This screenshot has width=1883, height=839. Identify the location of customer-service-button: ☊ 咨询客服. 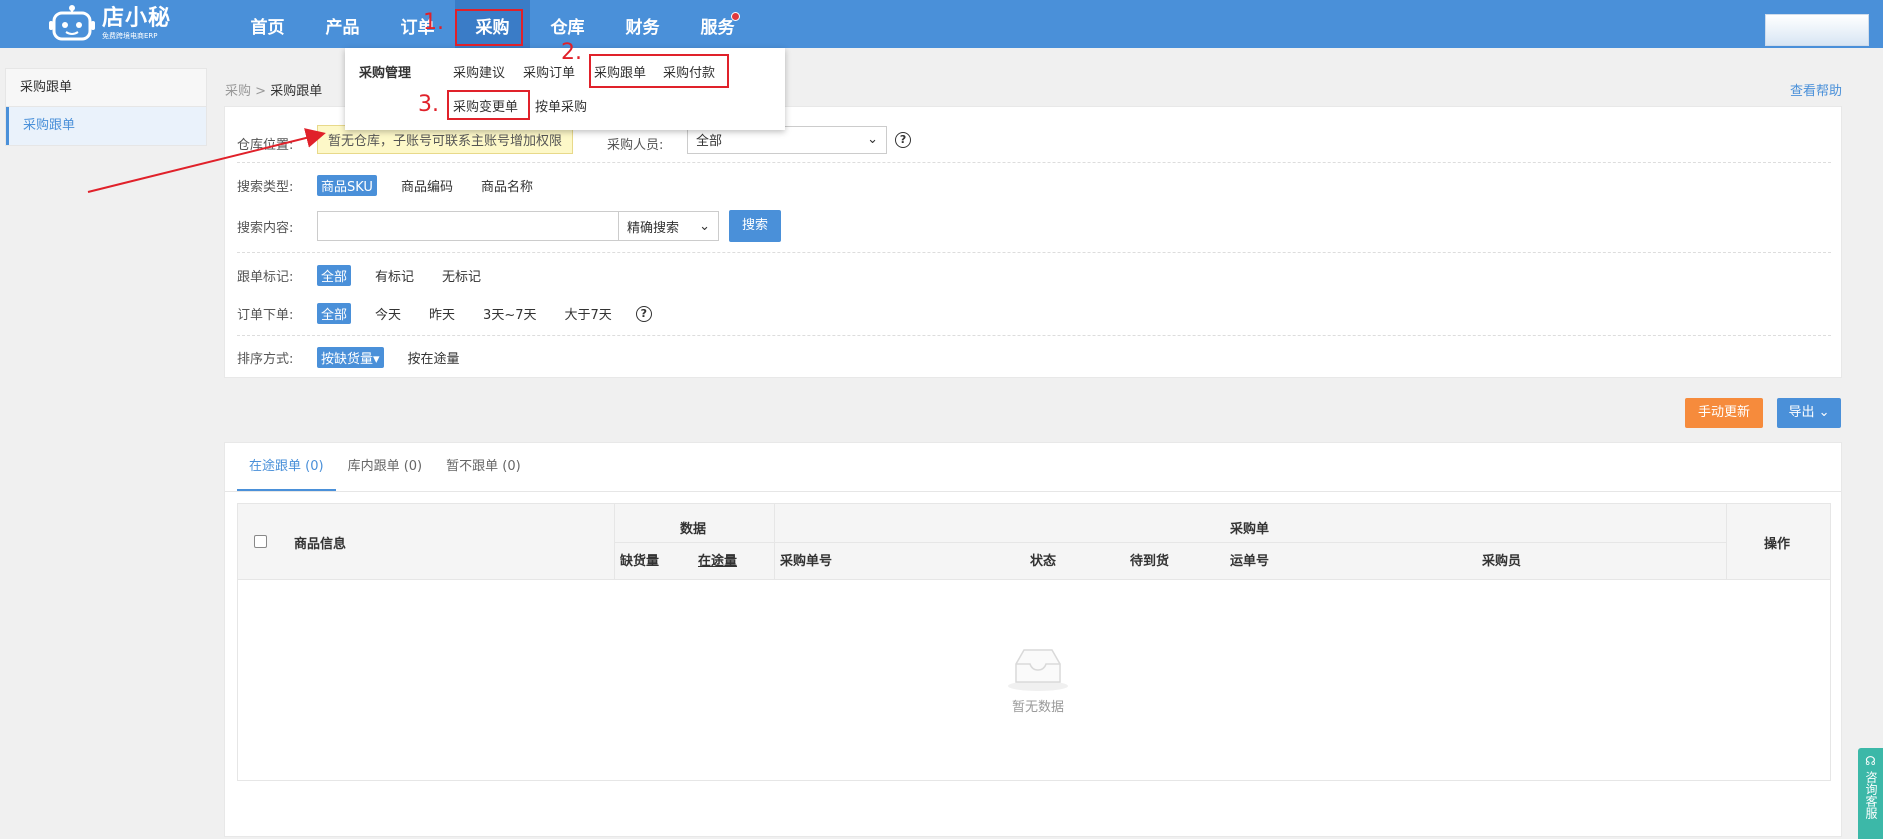
(1870, 793).